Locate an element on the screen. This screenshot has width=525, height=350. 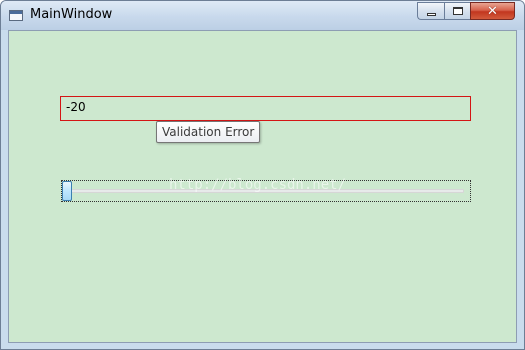
watermark: http://blog.csdn.net/ is located at coordinates (258, 185).